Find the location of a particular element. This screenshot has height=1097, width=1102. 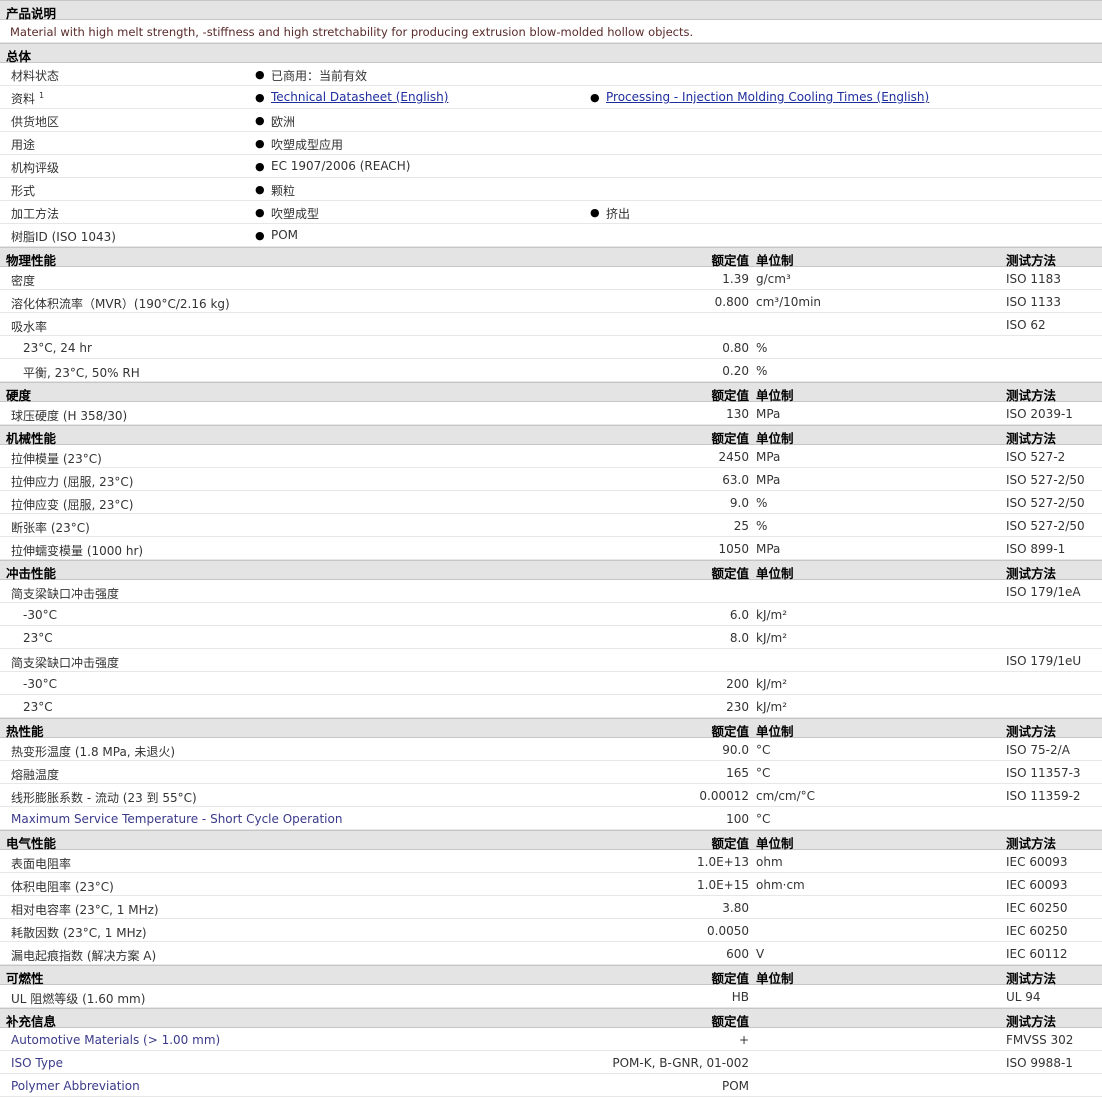

property-value: POM-K, B-GNR, 01-002 is located at coordinates (680, 1063).